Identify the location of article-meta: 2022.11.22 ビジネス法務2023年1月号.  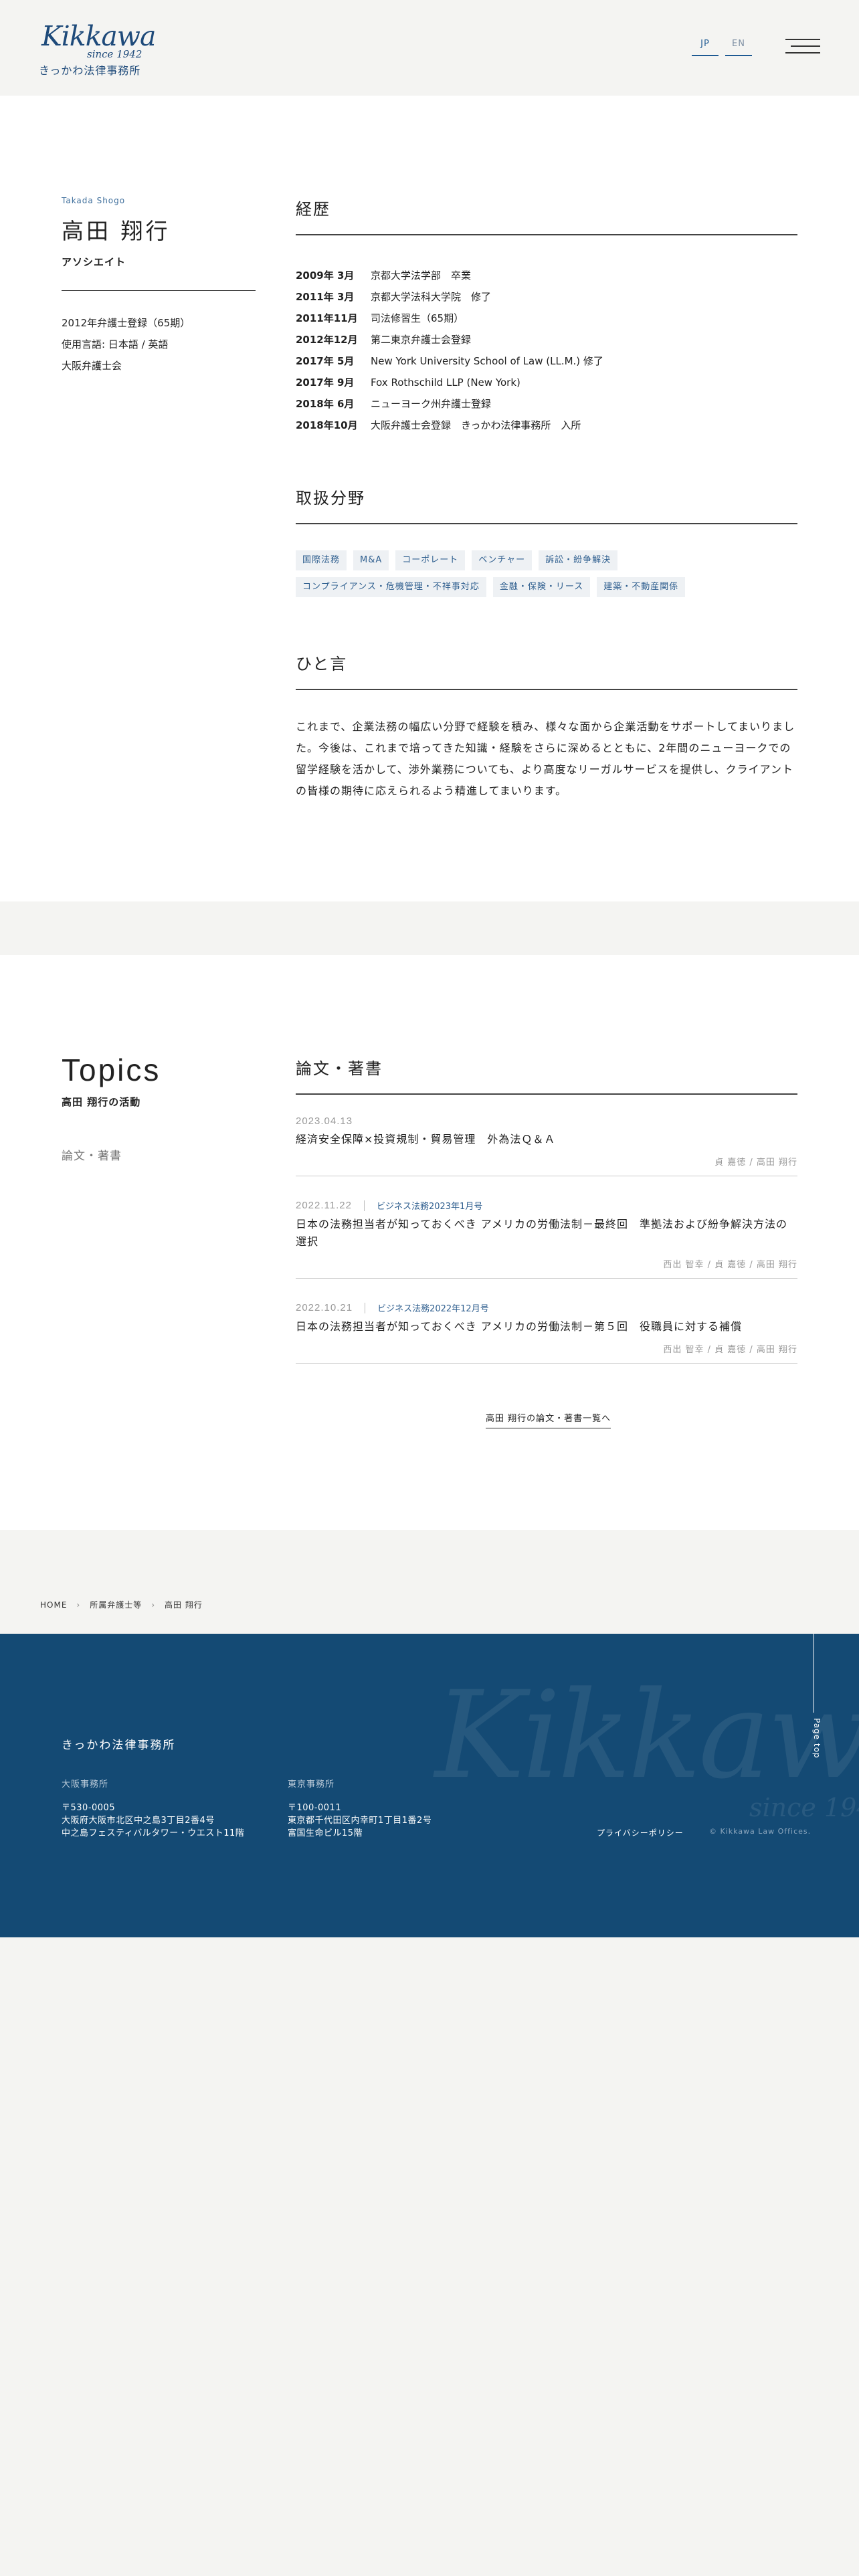
(546, 1205).